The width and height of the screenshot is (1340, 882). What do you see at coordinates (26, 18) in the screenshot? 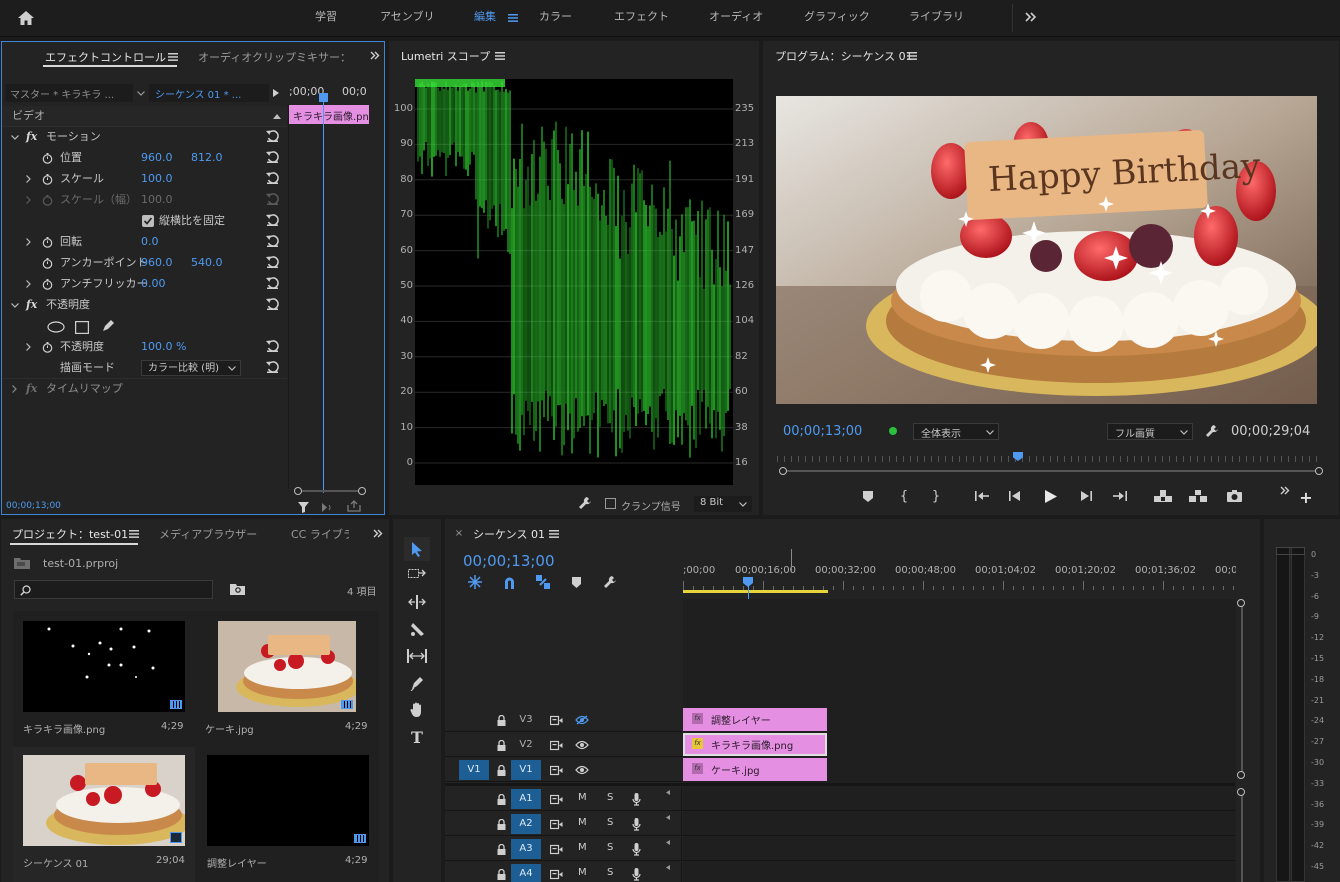
I see `home-icon` at bounding box center [26, 18].